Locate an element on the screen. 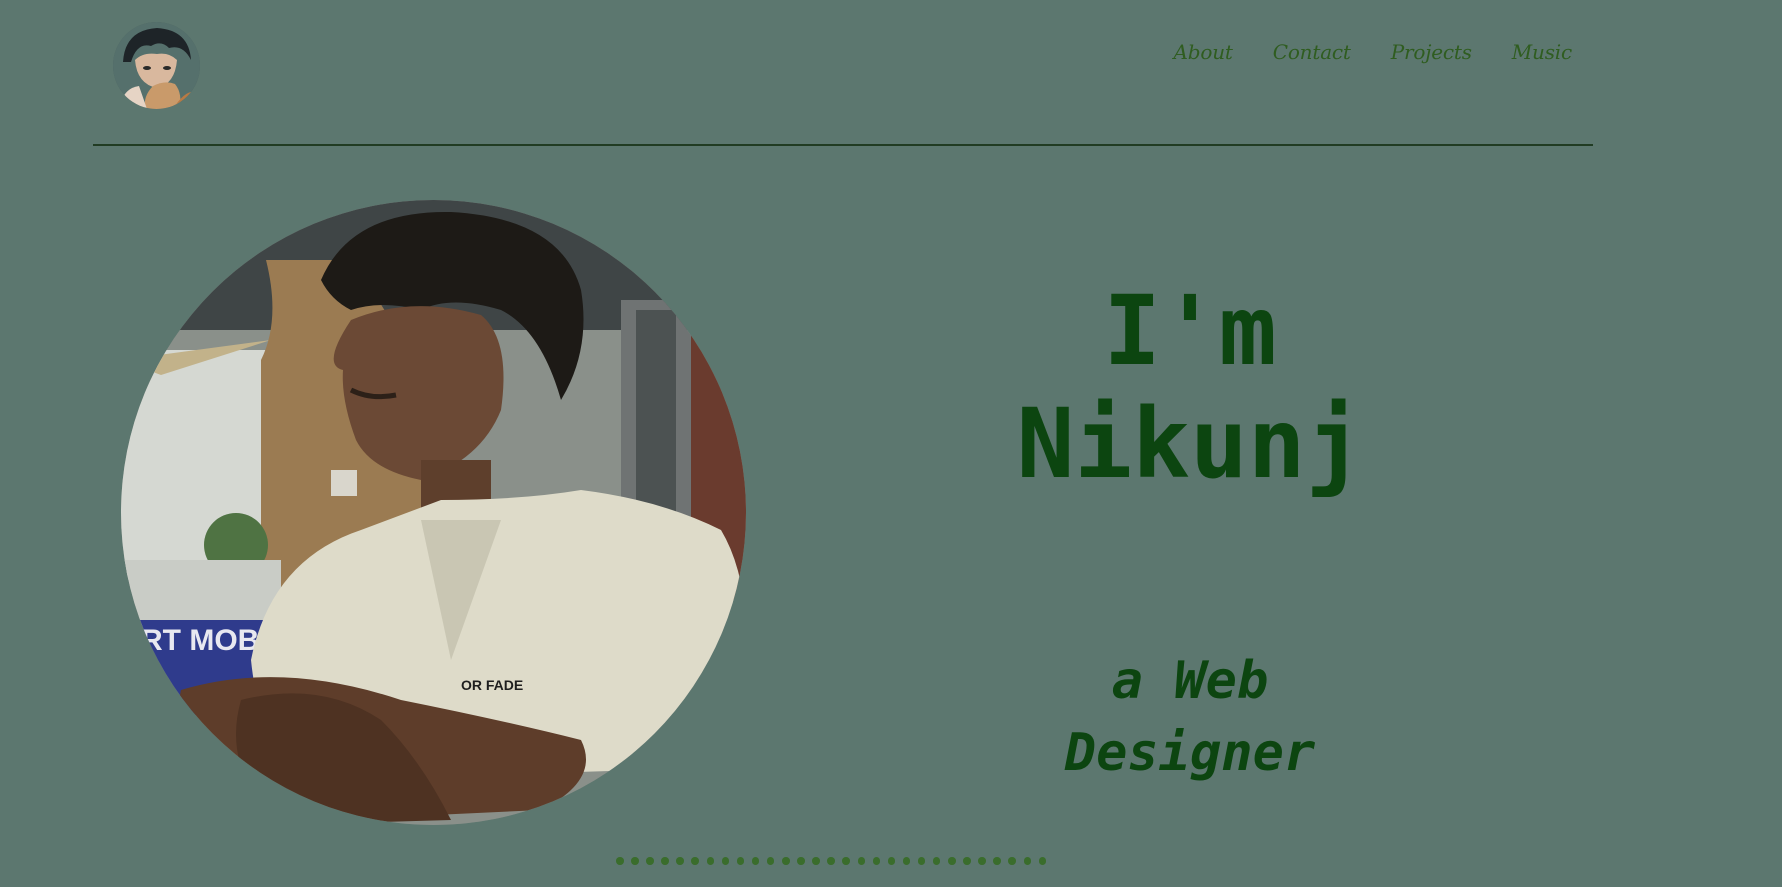 The height and width of the screenshot is (887, 1782). nav-contact-link: Contact is located at coordinates (1312, 52).